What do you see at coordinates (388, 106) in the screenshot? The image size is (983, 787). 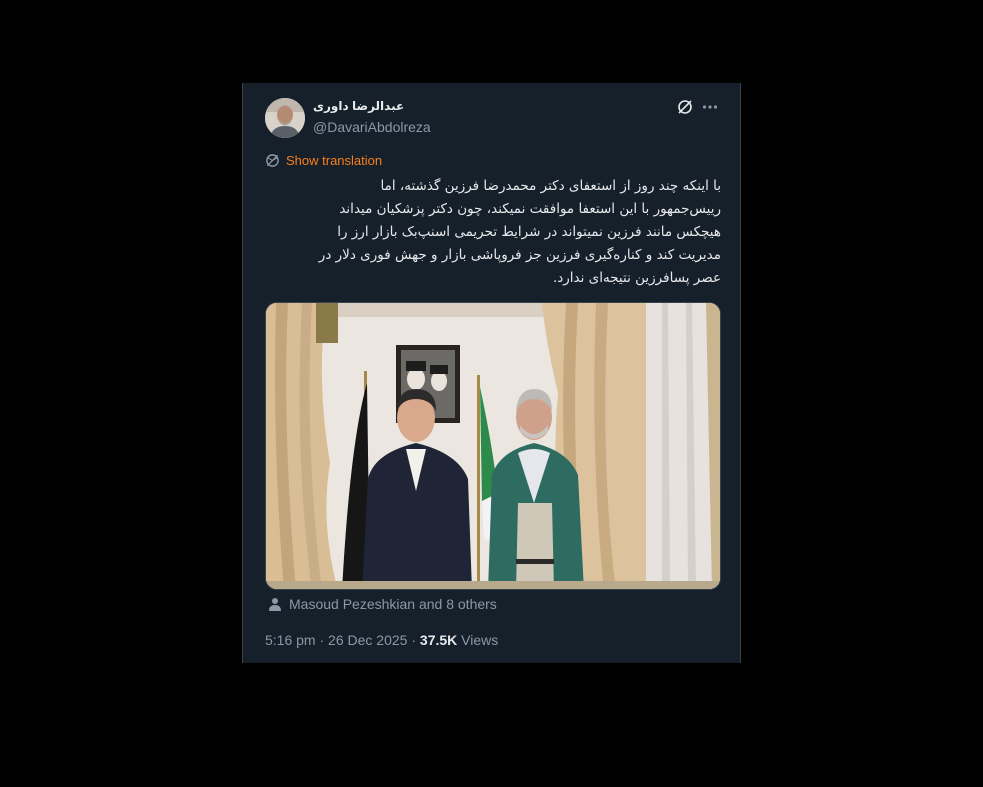 I see `author-display-name: عبدالرضا داوری` at bounding box center [388, 106].